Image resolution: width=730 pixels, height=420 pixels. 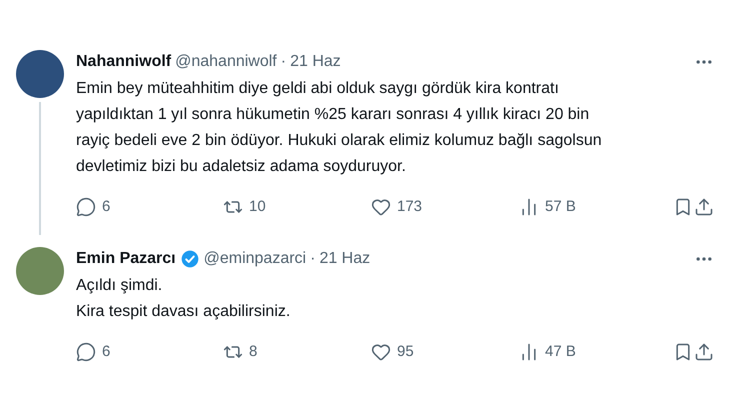 I want to click on view-count: 57 B, so click(x=560, y=207).